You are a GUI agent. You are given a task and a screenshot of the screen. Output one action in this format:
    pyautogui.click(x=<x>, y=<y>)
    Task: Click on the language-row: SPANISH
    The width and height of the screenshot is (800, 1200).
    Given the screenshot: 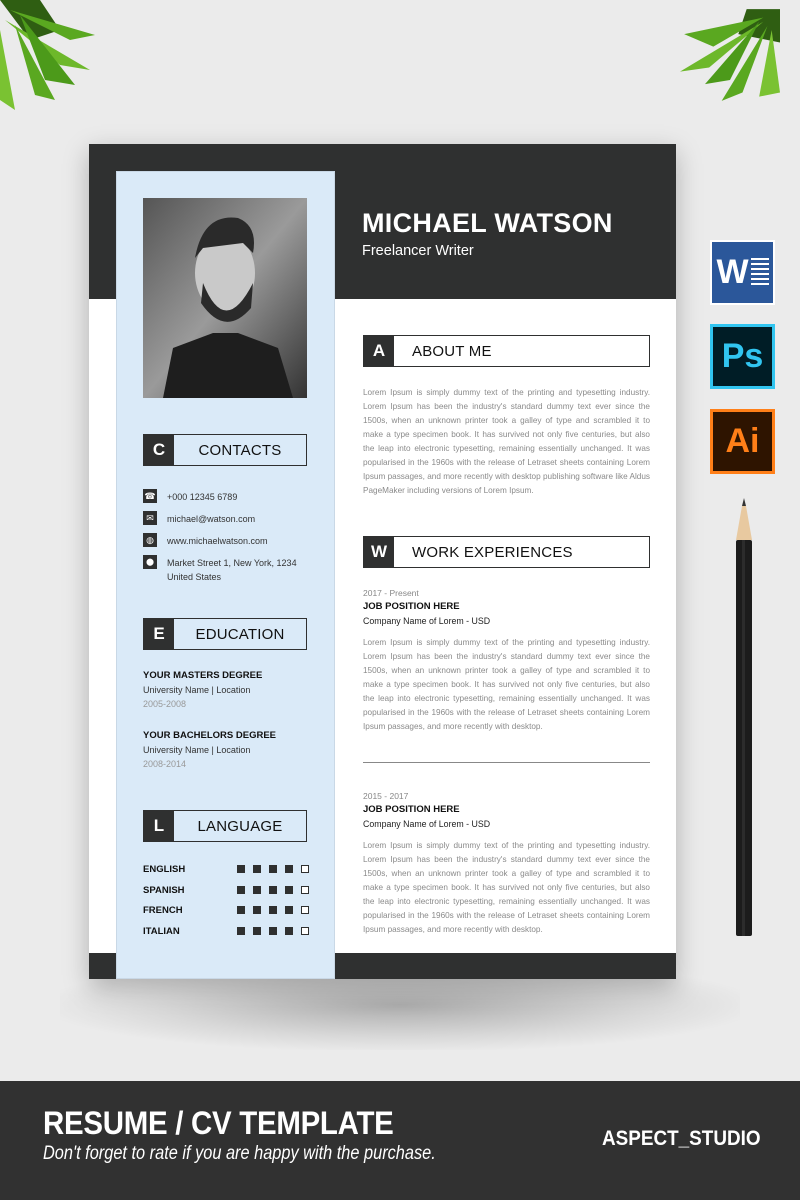 What is the action you would take?
    pyautogui.click(x=226, y=890)
    